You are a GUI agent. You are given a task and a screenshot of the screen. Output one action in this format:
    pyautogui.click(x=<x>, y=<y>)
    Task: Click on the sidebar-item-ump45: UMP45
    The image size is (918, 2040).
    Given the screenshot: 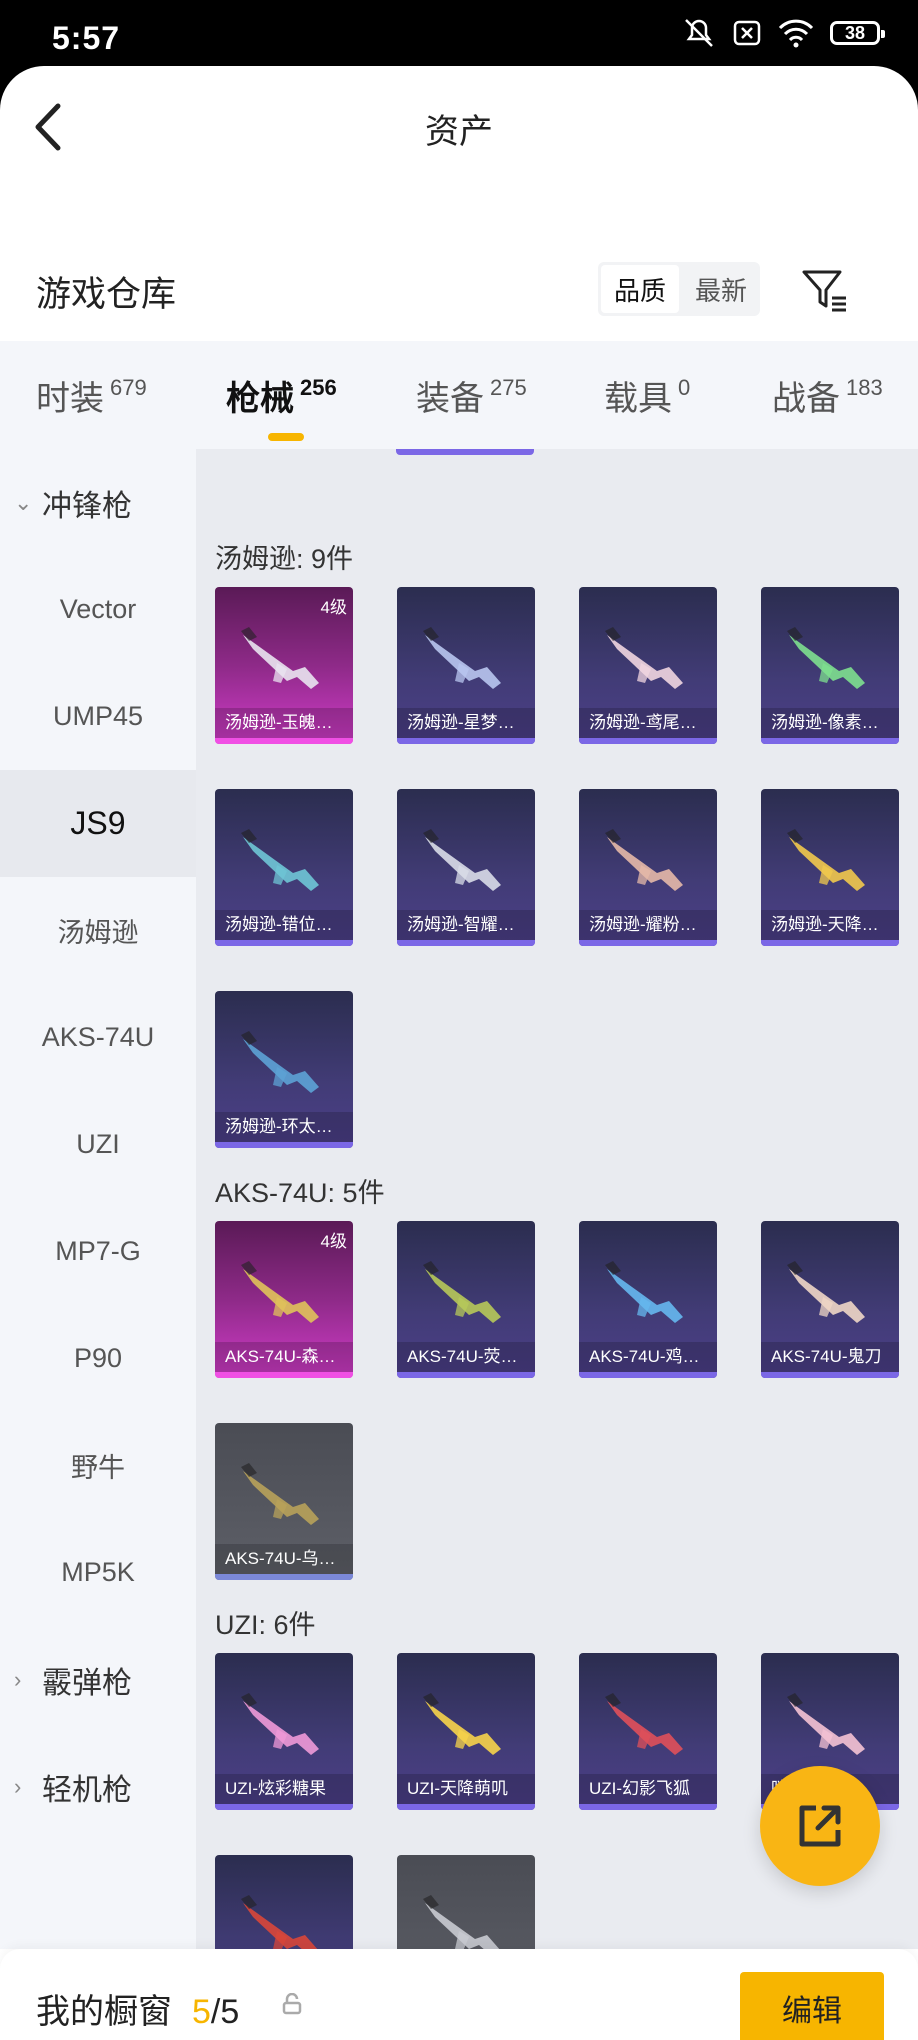 What is the action you would take?
    pyautogui.click(x=98, y=716)
    